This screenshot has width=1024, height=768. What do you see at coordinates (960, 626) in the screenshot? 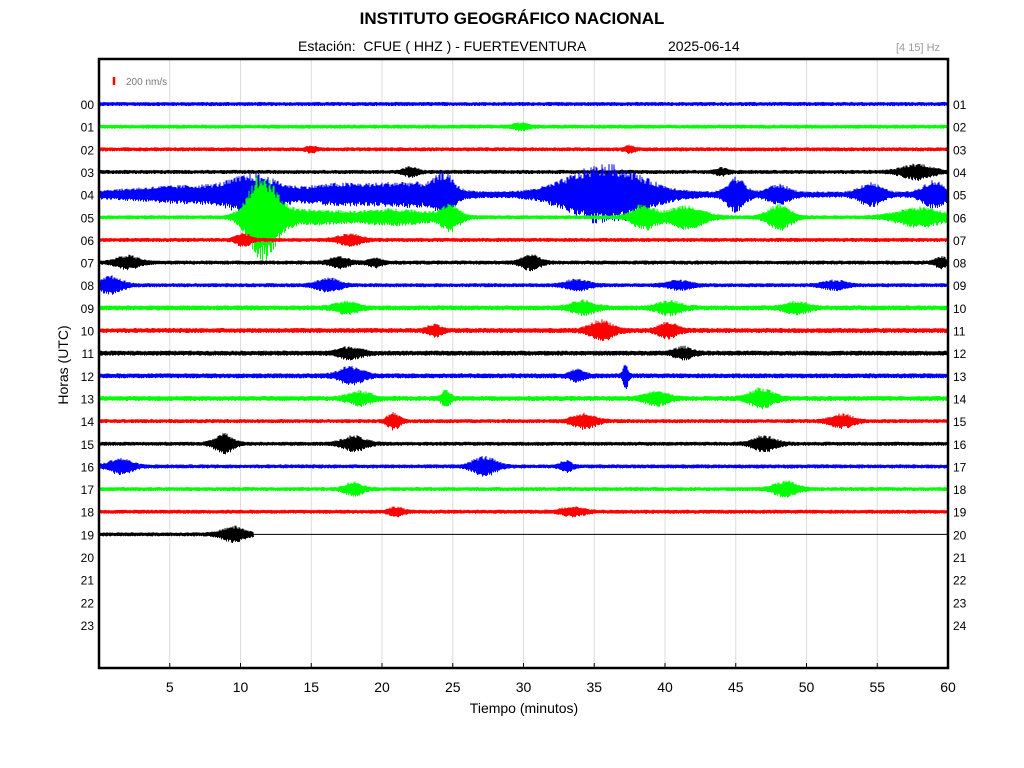
I see `hour-label: 24` at bounding box center [960, 626].